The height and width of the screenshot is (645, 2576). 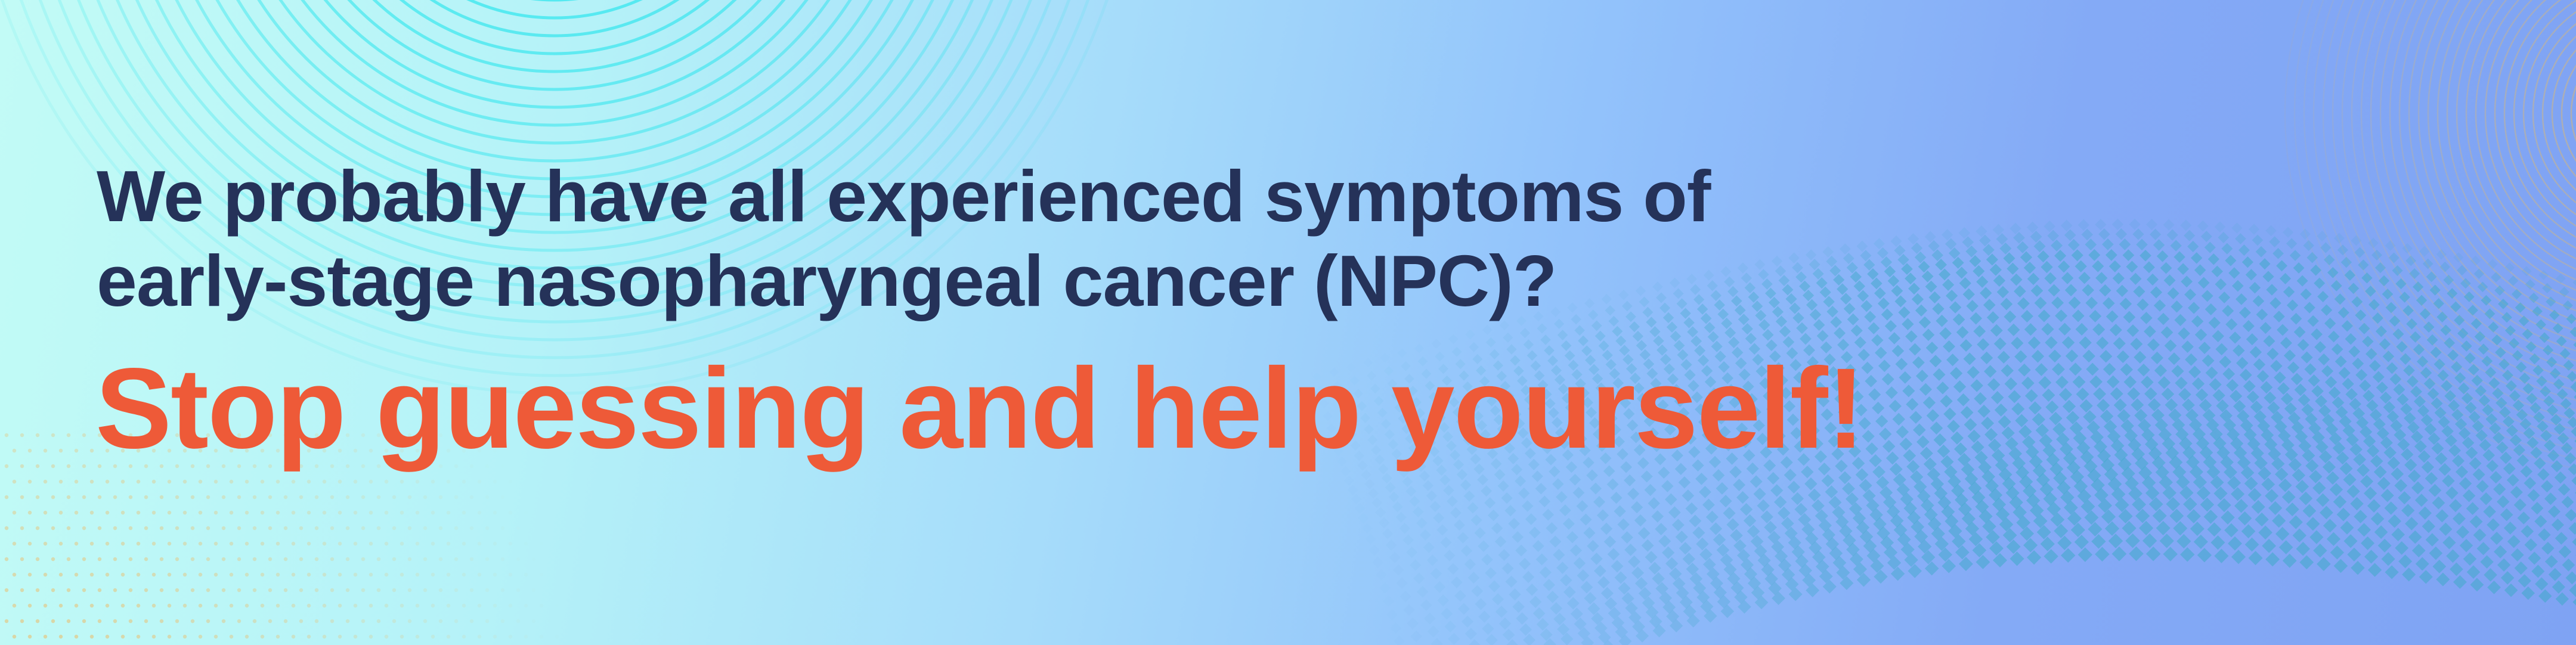 What do you see at coordinates (2430, 235) in the screenshot?
I see `concentric-rings-right` at bounding box center [2430, 235].